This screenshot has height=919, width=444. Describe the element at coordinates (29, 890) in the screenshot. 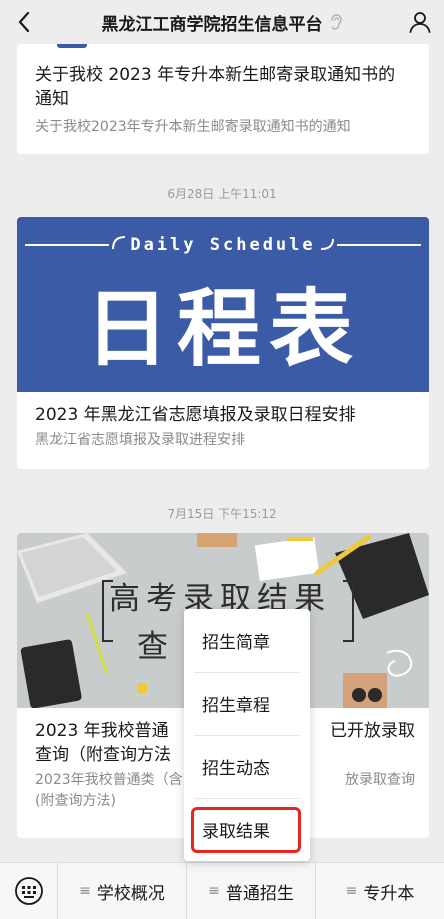

I see `keyboard-icon` at that location.